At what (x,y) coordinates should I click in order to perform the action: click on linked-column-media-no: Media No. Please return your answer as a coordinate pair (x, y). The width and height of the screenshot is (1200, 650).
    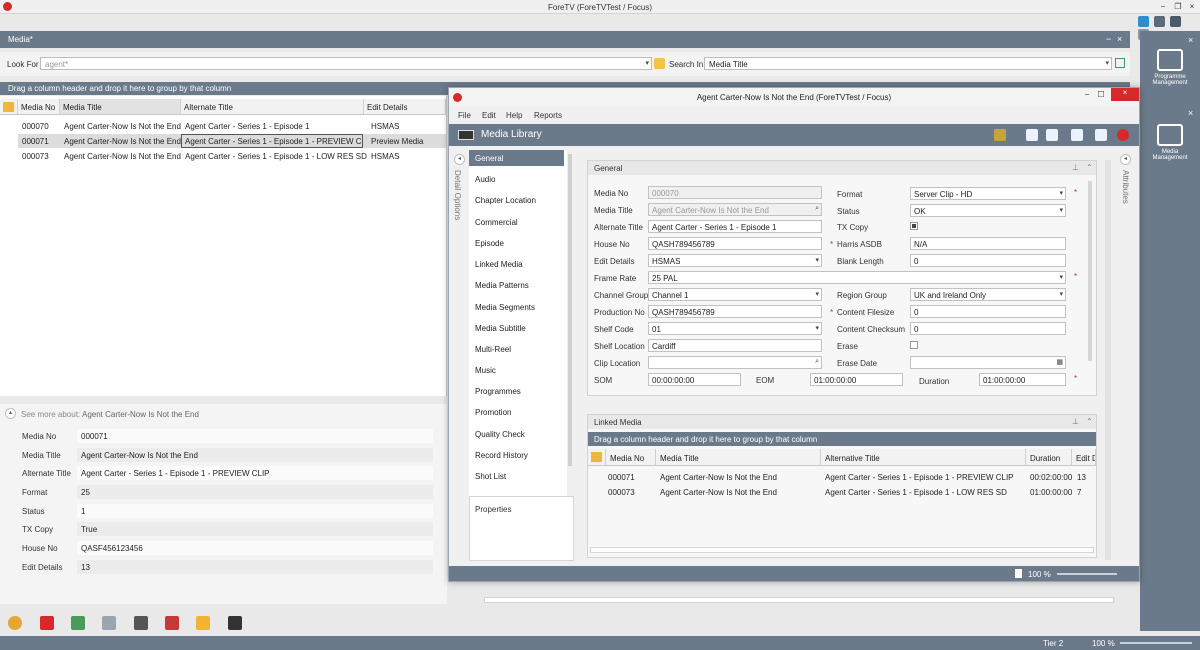
    Looking at the image, I should click on (631, 457).